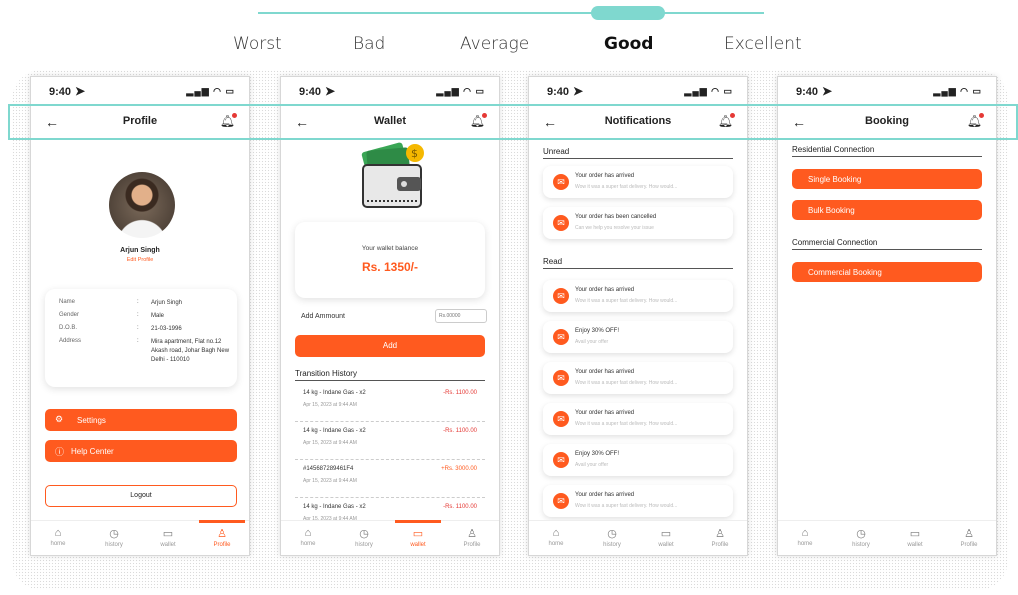 The height and width of the screenshot is (595, 1018). Describe the element at coordinates (369, 44) in the screenshot. I see `scale-label-bad: Bad` at that location.